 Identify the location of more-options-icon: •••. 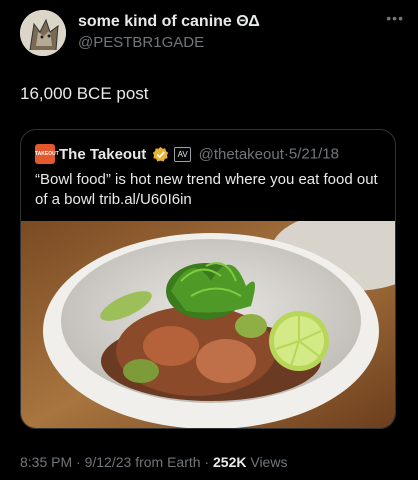
(395, 18).